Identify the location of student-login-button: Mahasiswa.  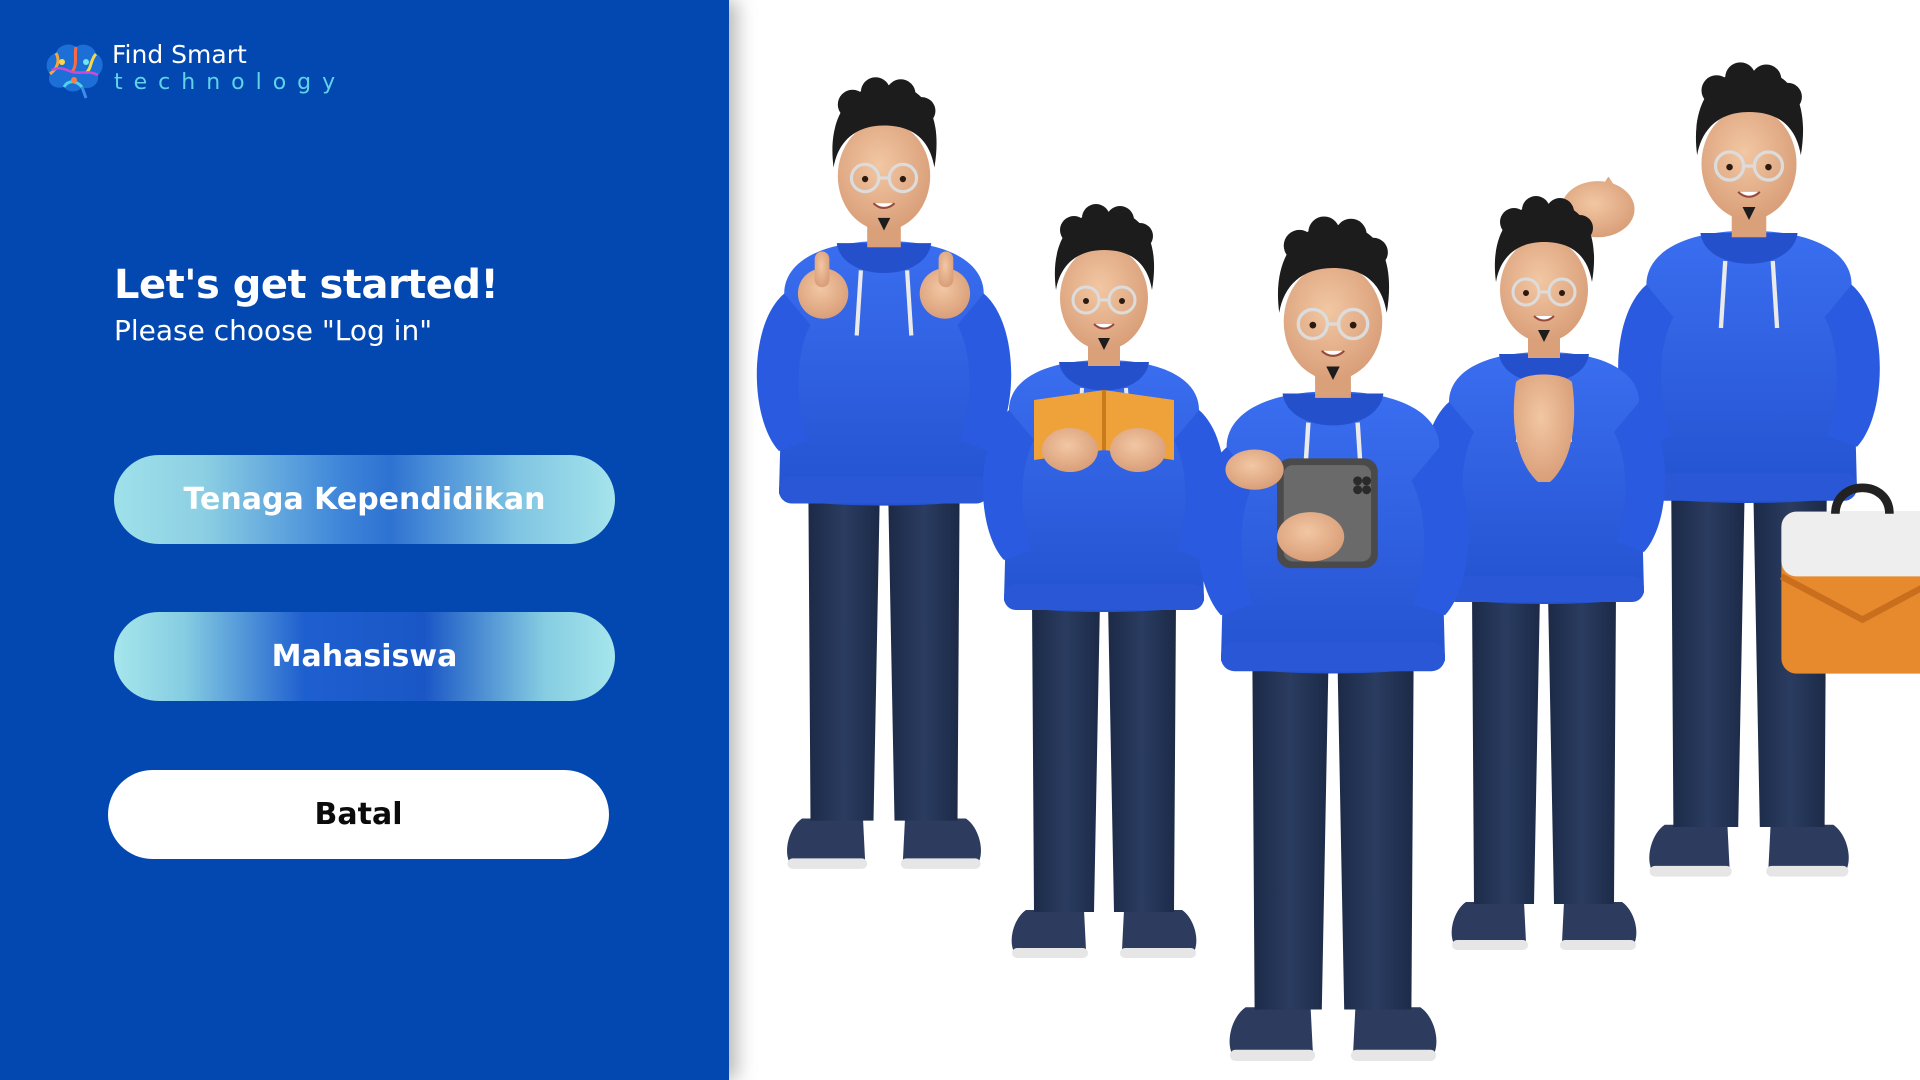
(364, 656).